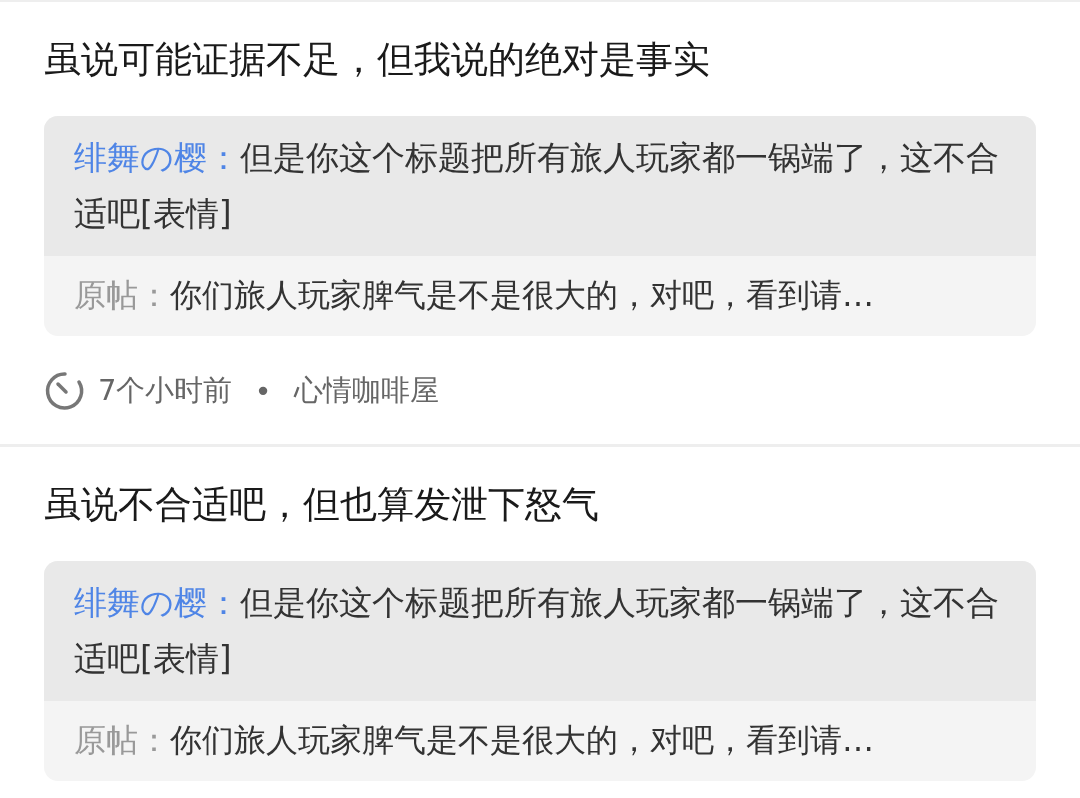  What do you see at coordinates (540, 505) in the screenshot?
I see `post-title: 虽说不合适吧，但也算发泄下怒气` at bounding box center [540, 505].